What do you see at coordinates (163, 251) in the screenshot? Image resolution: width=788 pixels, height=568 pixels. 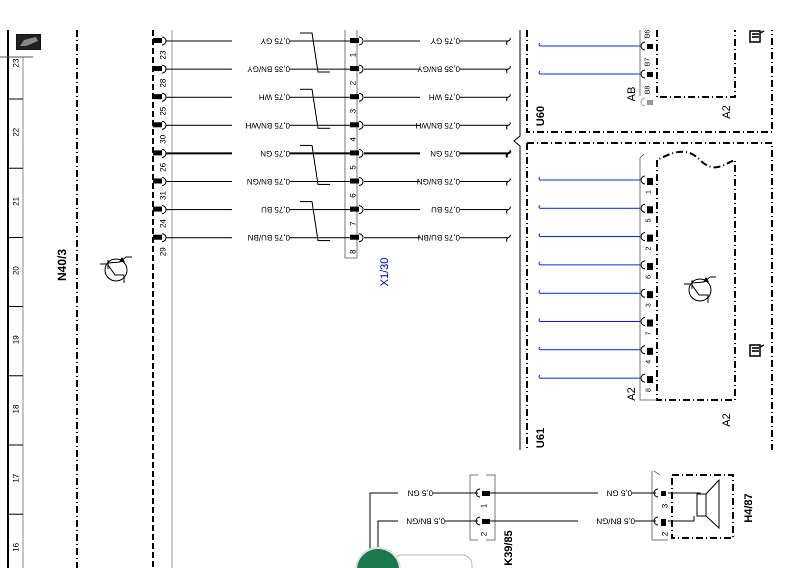 I see `pin-number: 29` at bounding box center [163, 251].